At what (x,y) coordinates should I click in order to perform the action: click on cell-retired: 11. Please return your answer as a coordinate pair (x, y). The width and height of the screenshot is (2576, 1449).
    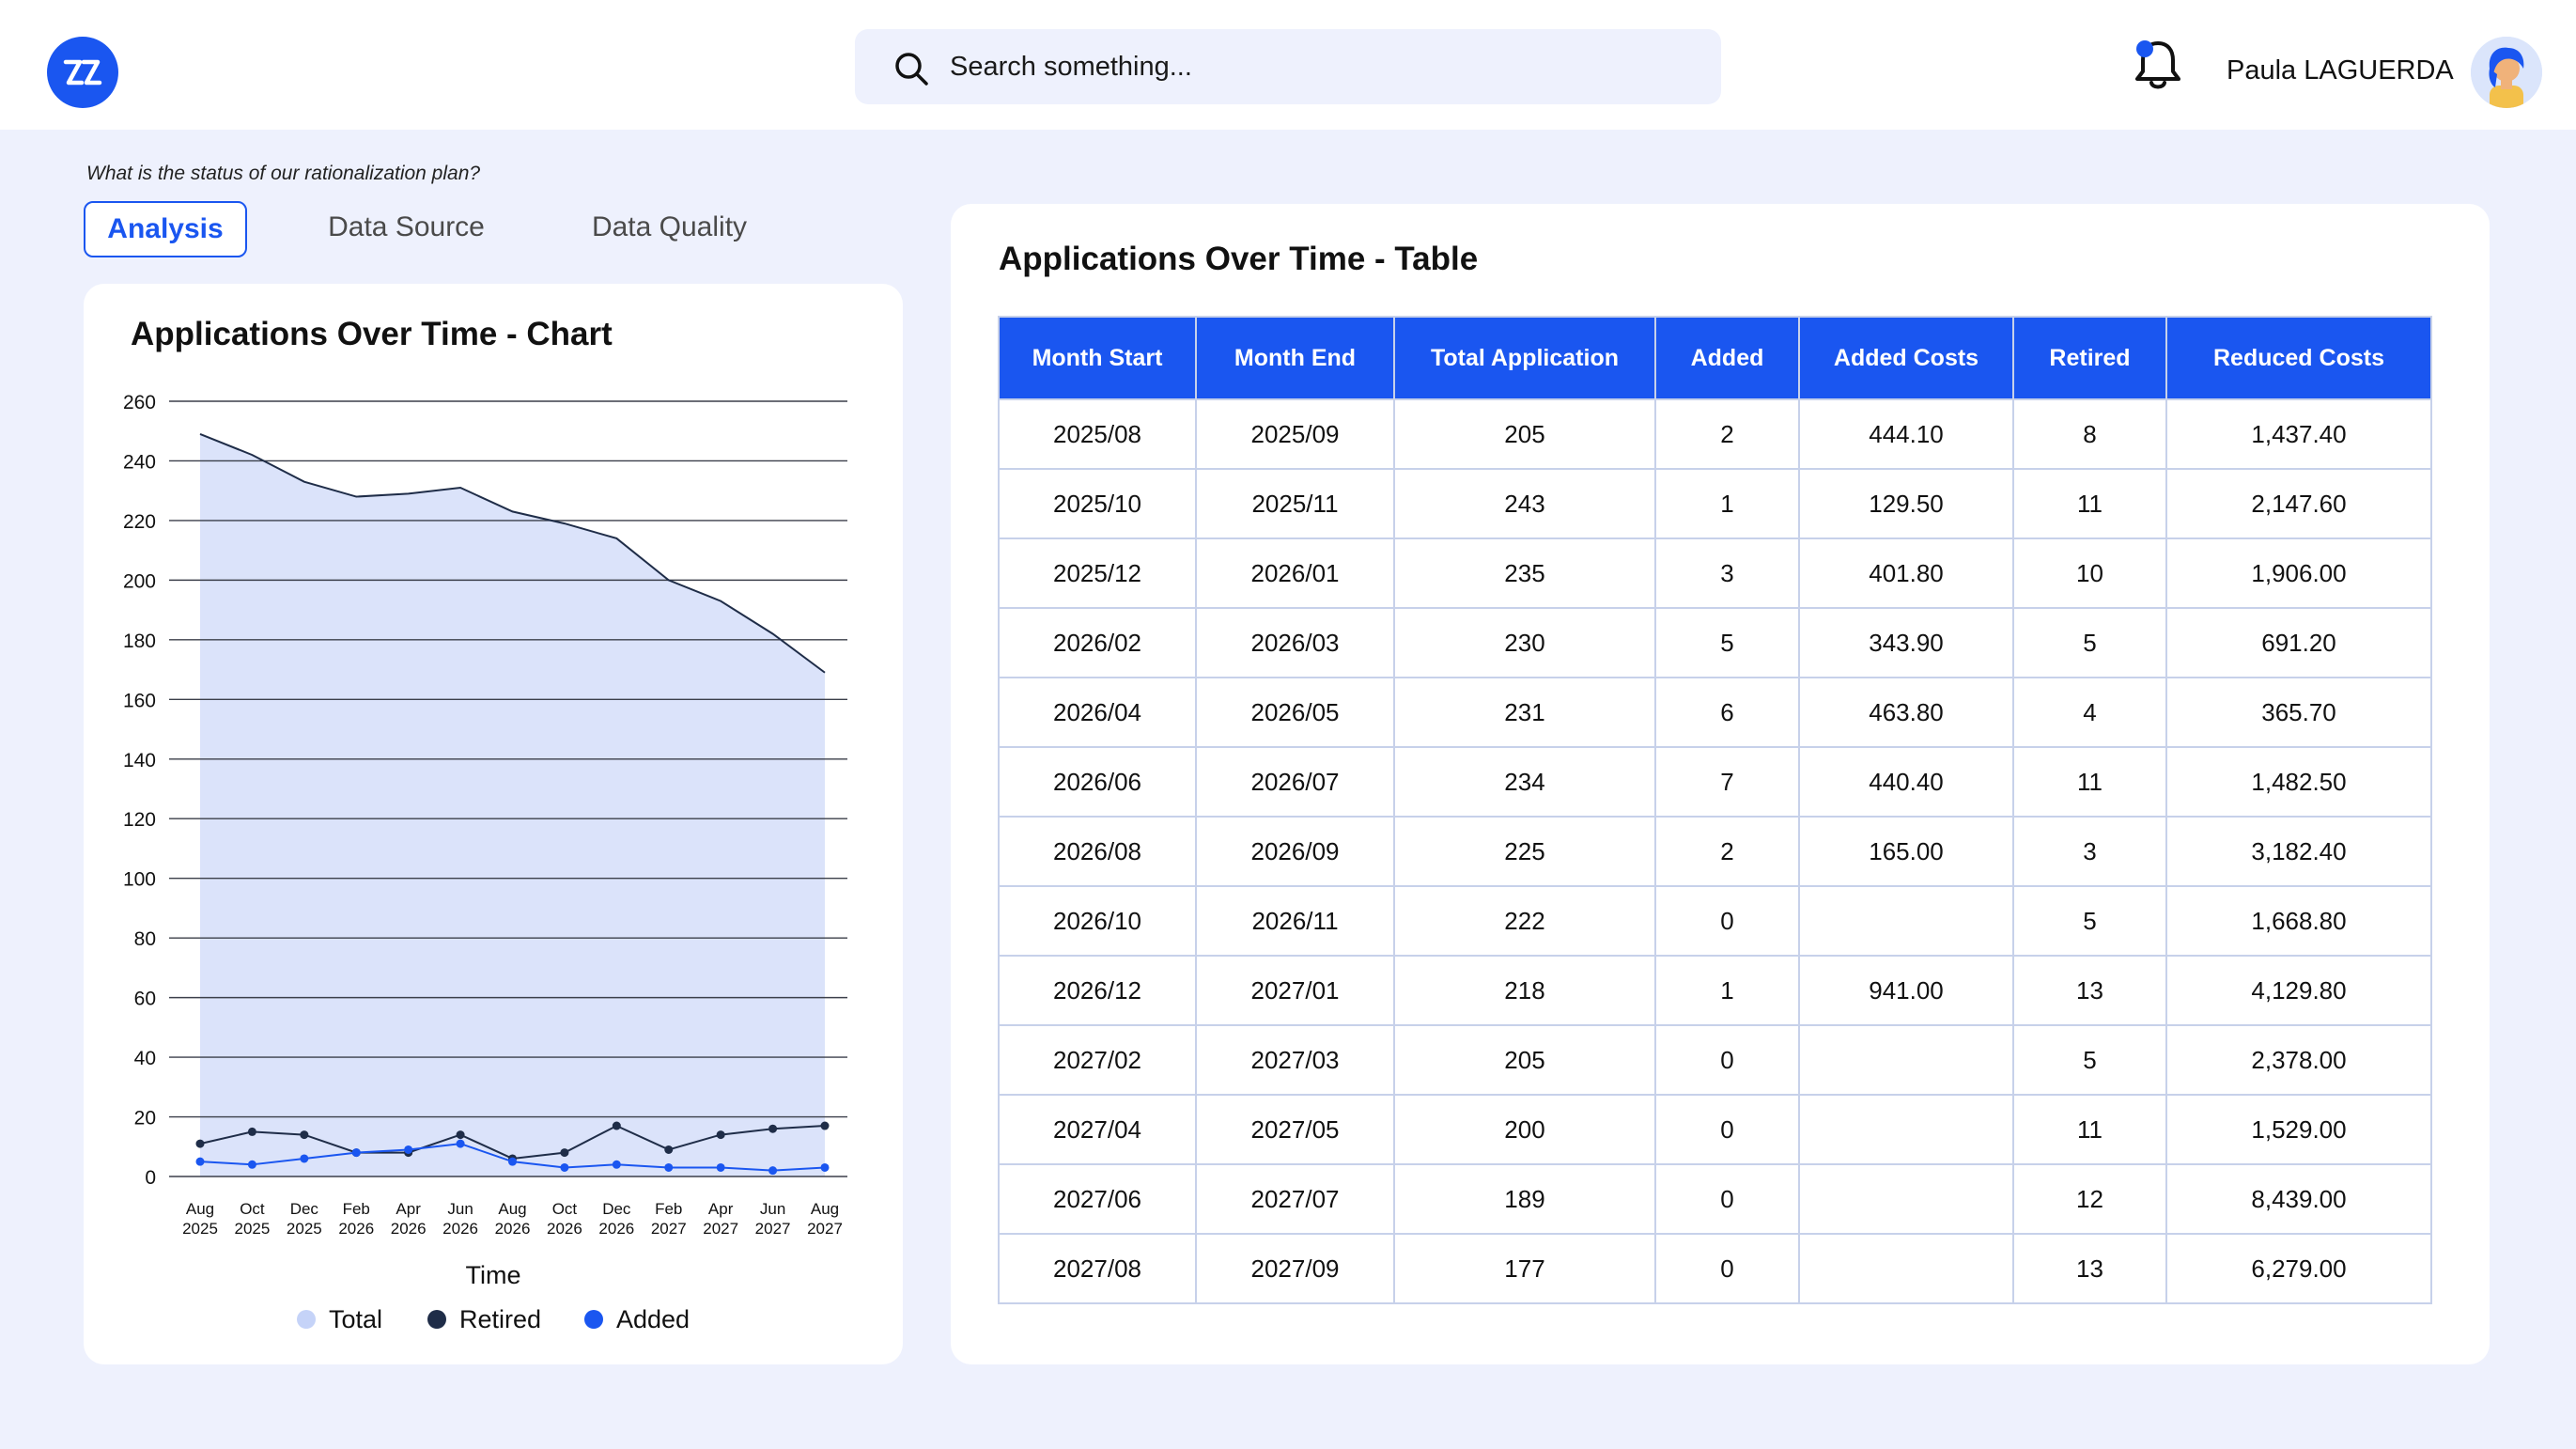
    Looking at the image, I should click on (2090, 1129).